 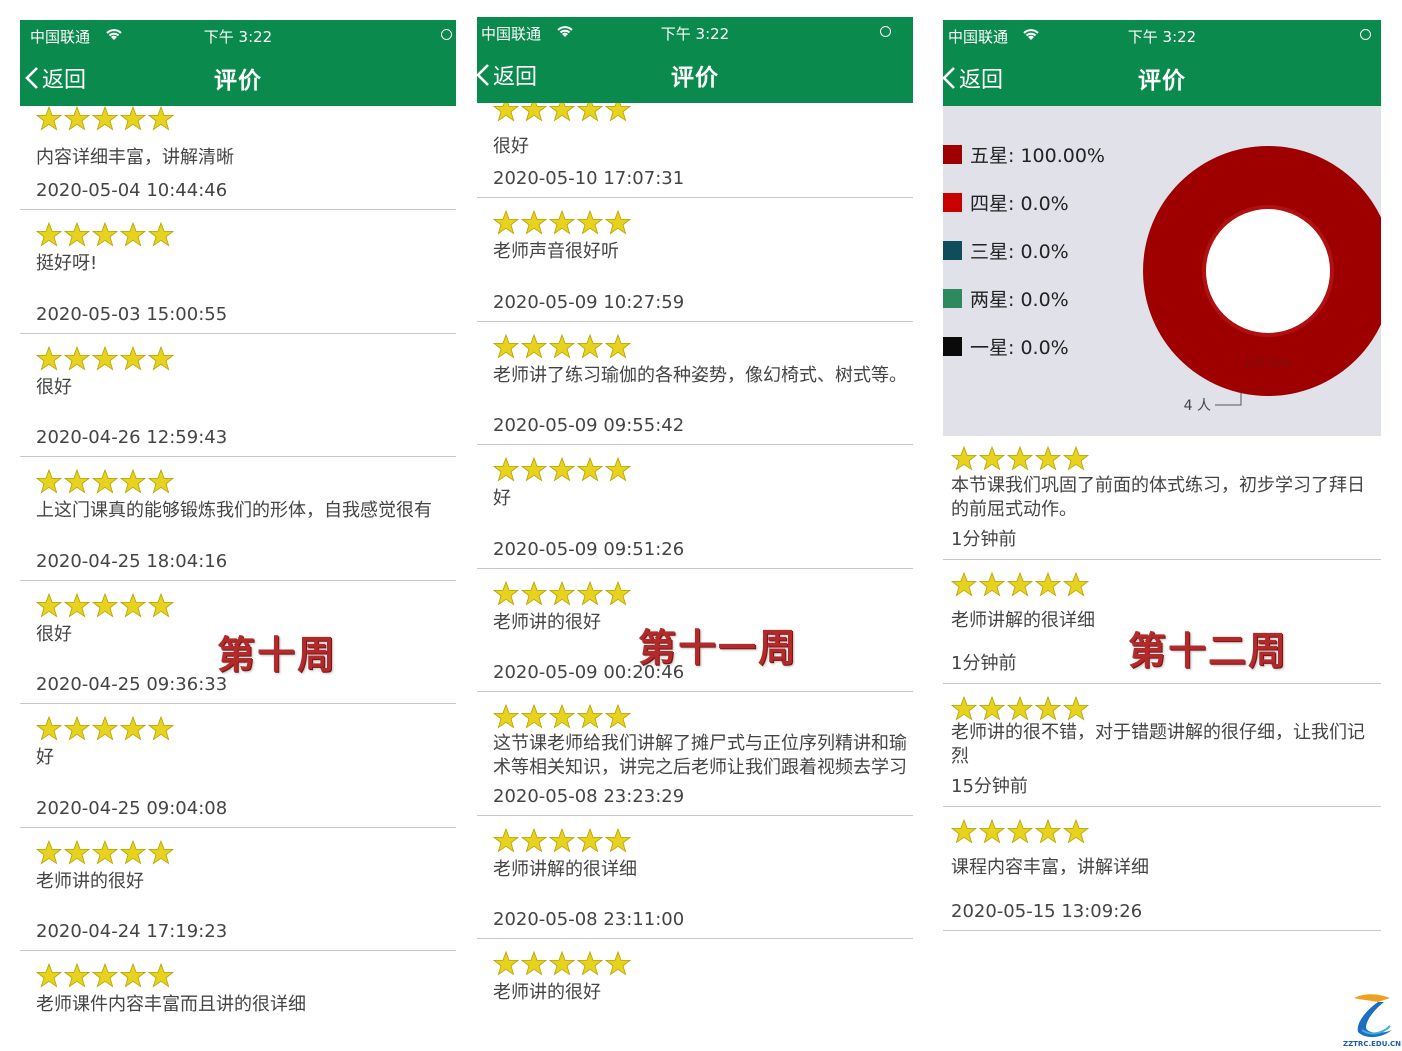 What do you see at coordinates (238, 990) in the screenshot?
I see `review-item: 老师课件内容丰富而且讲的很详细` at bounding box center [238, 990].